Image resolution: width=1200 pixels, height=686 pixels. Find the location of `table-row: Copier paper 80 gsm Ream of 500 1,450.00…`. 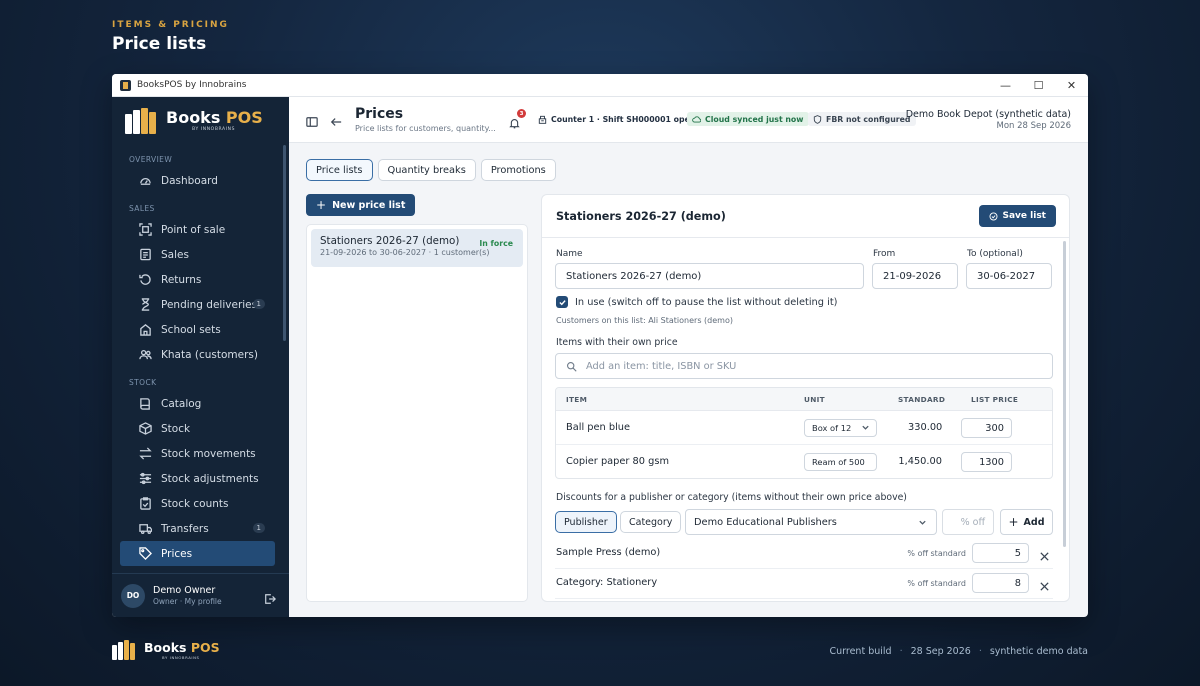

table-row: Copier paper 80 gsm Ream of 500 1,450.00… is located at coordinates (804, 461).